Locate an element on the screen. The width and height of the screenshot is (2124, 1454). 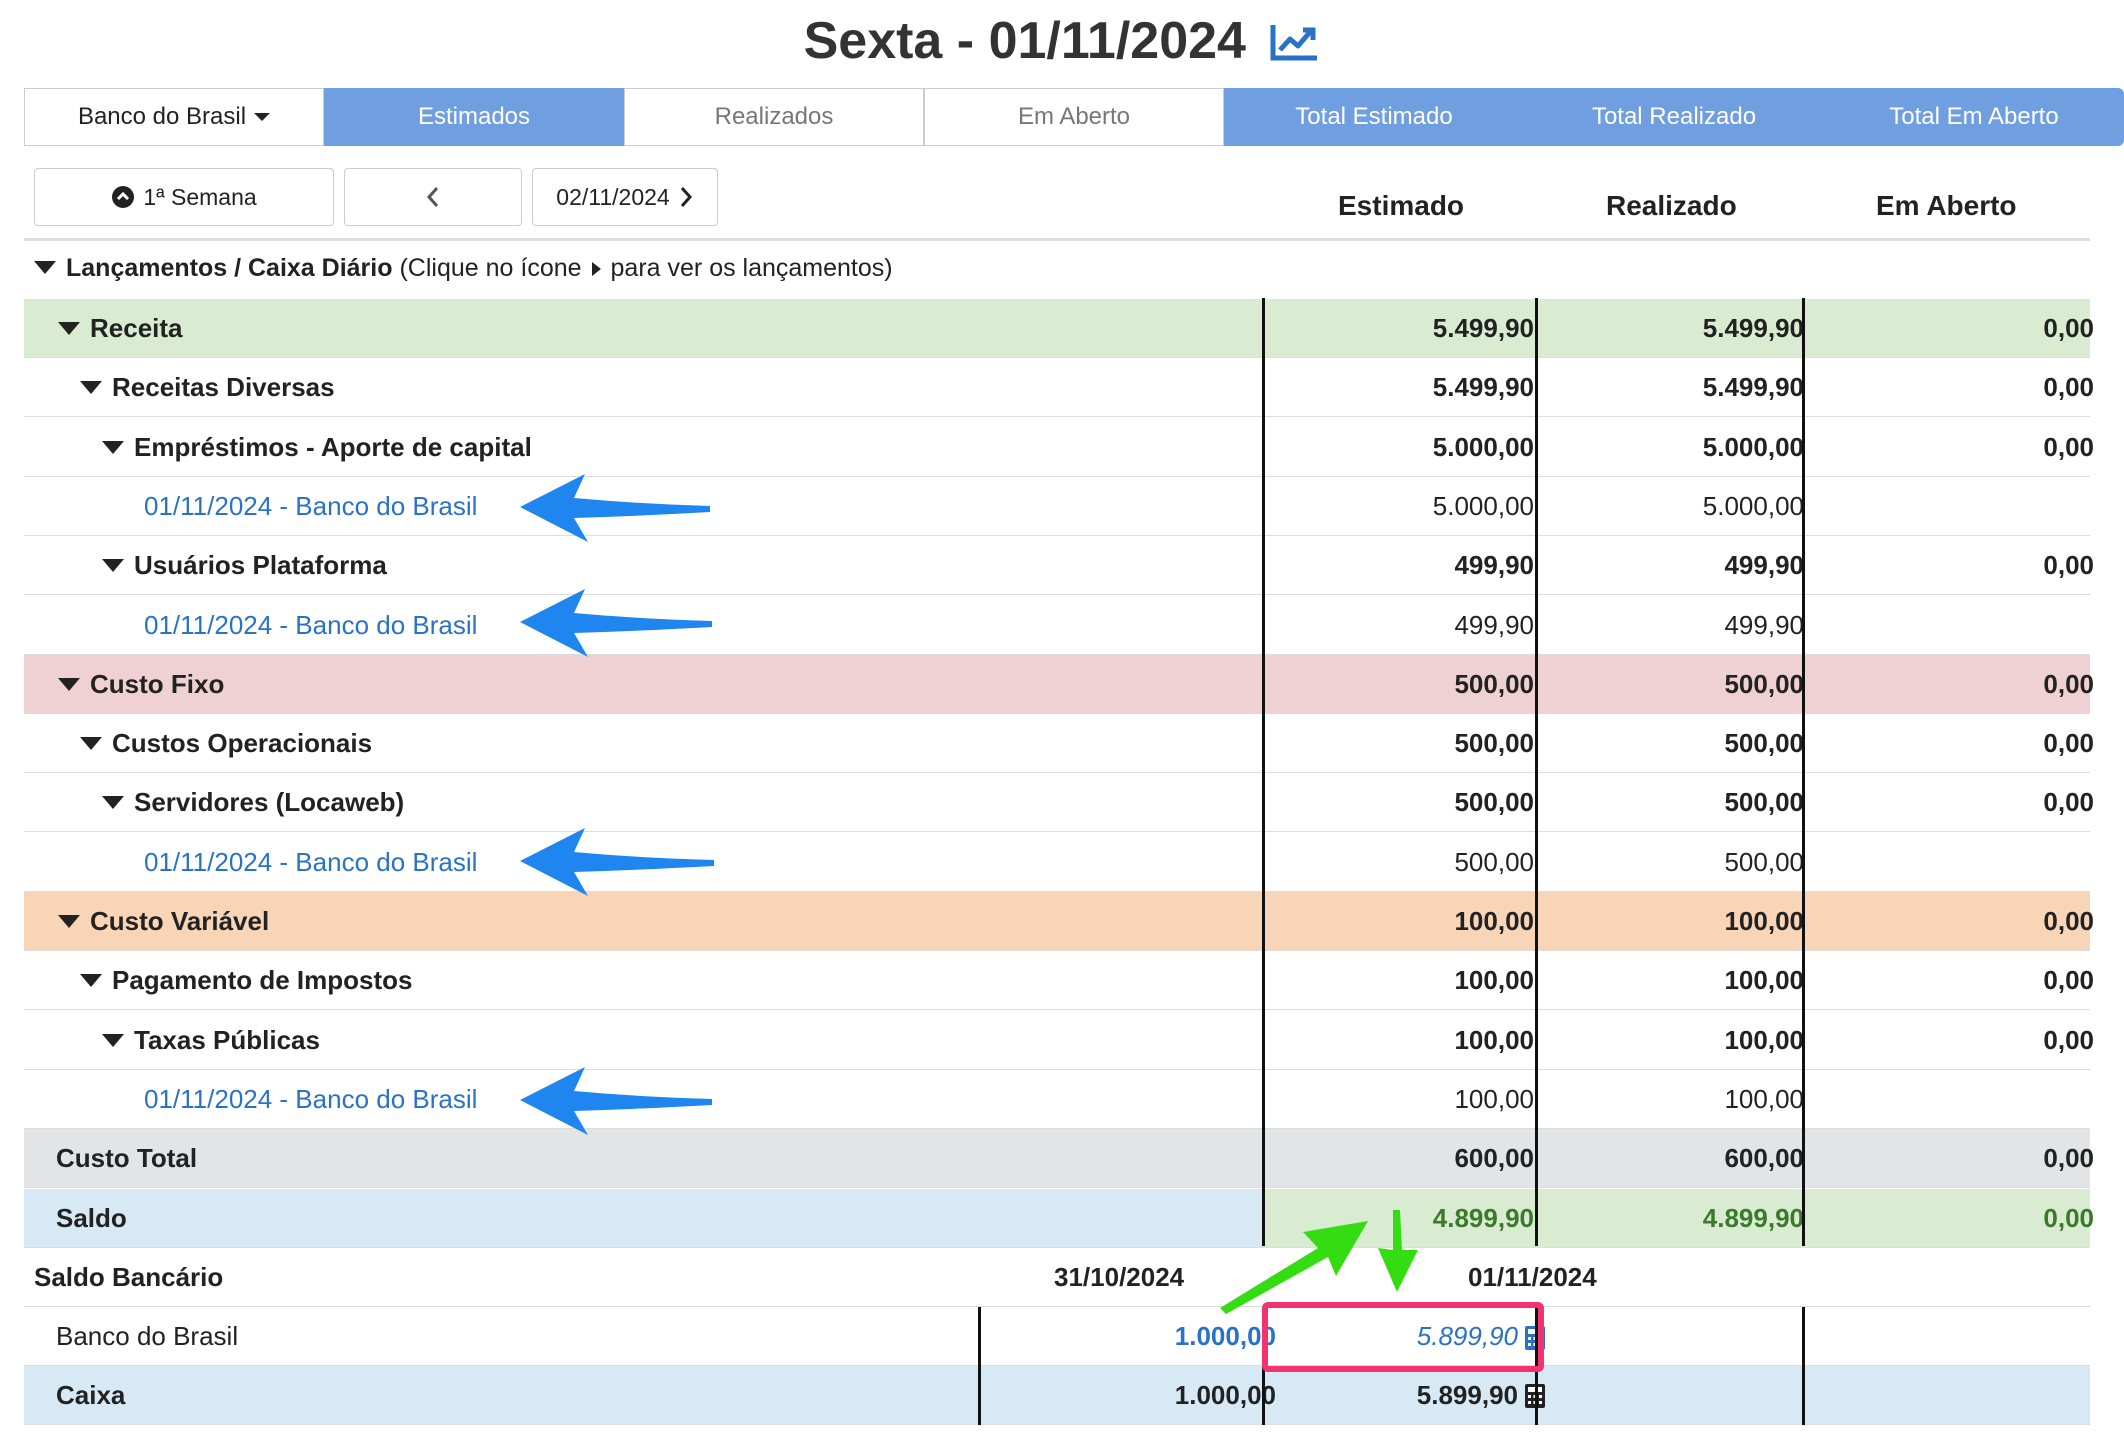
tab-total-estimado: Total Estimado is located at coordinates (1374, 117).